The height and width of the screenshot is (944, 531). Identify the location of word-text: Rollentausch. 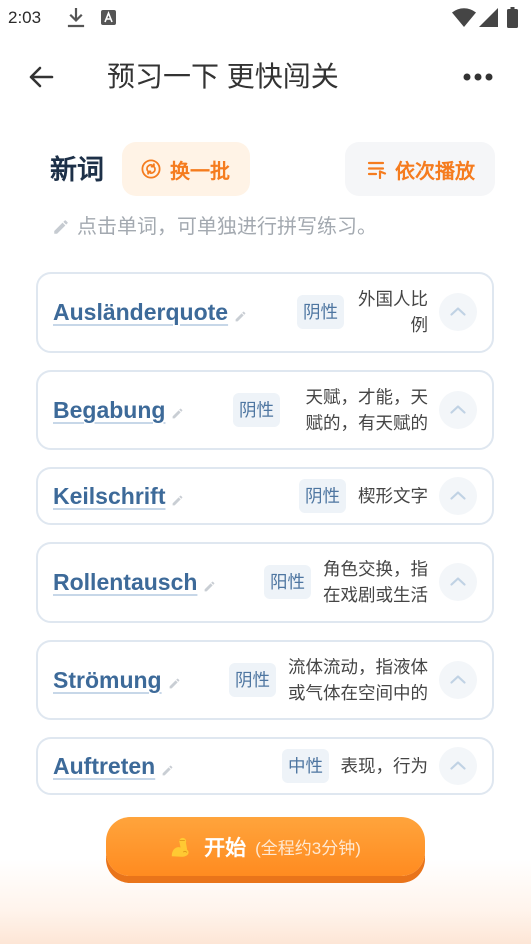
(125, 582).